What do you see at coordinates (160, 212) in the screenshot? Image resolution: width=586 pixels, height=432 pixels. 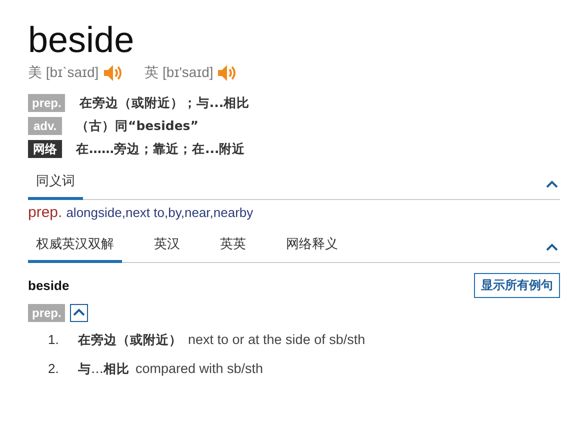 I see `synonym-links: alongside,next to,by,near,nearby` at bounding box center [160, 212].